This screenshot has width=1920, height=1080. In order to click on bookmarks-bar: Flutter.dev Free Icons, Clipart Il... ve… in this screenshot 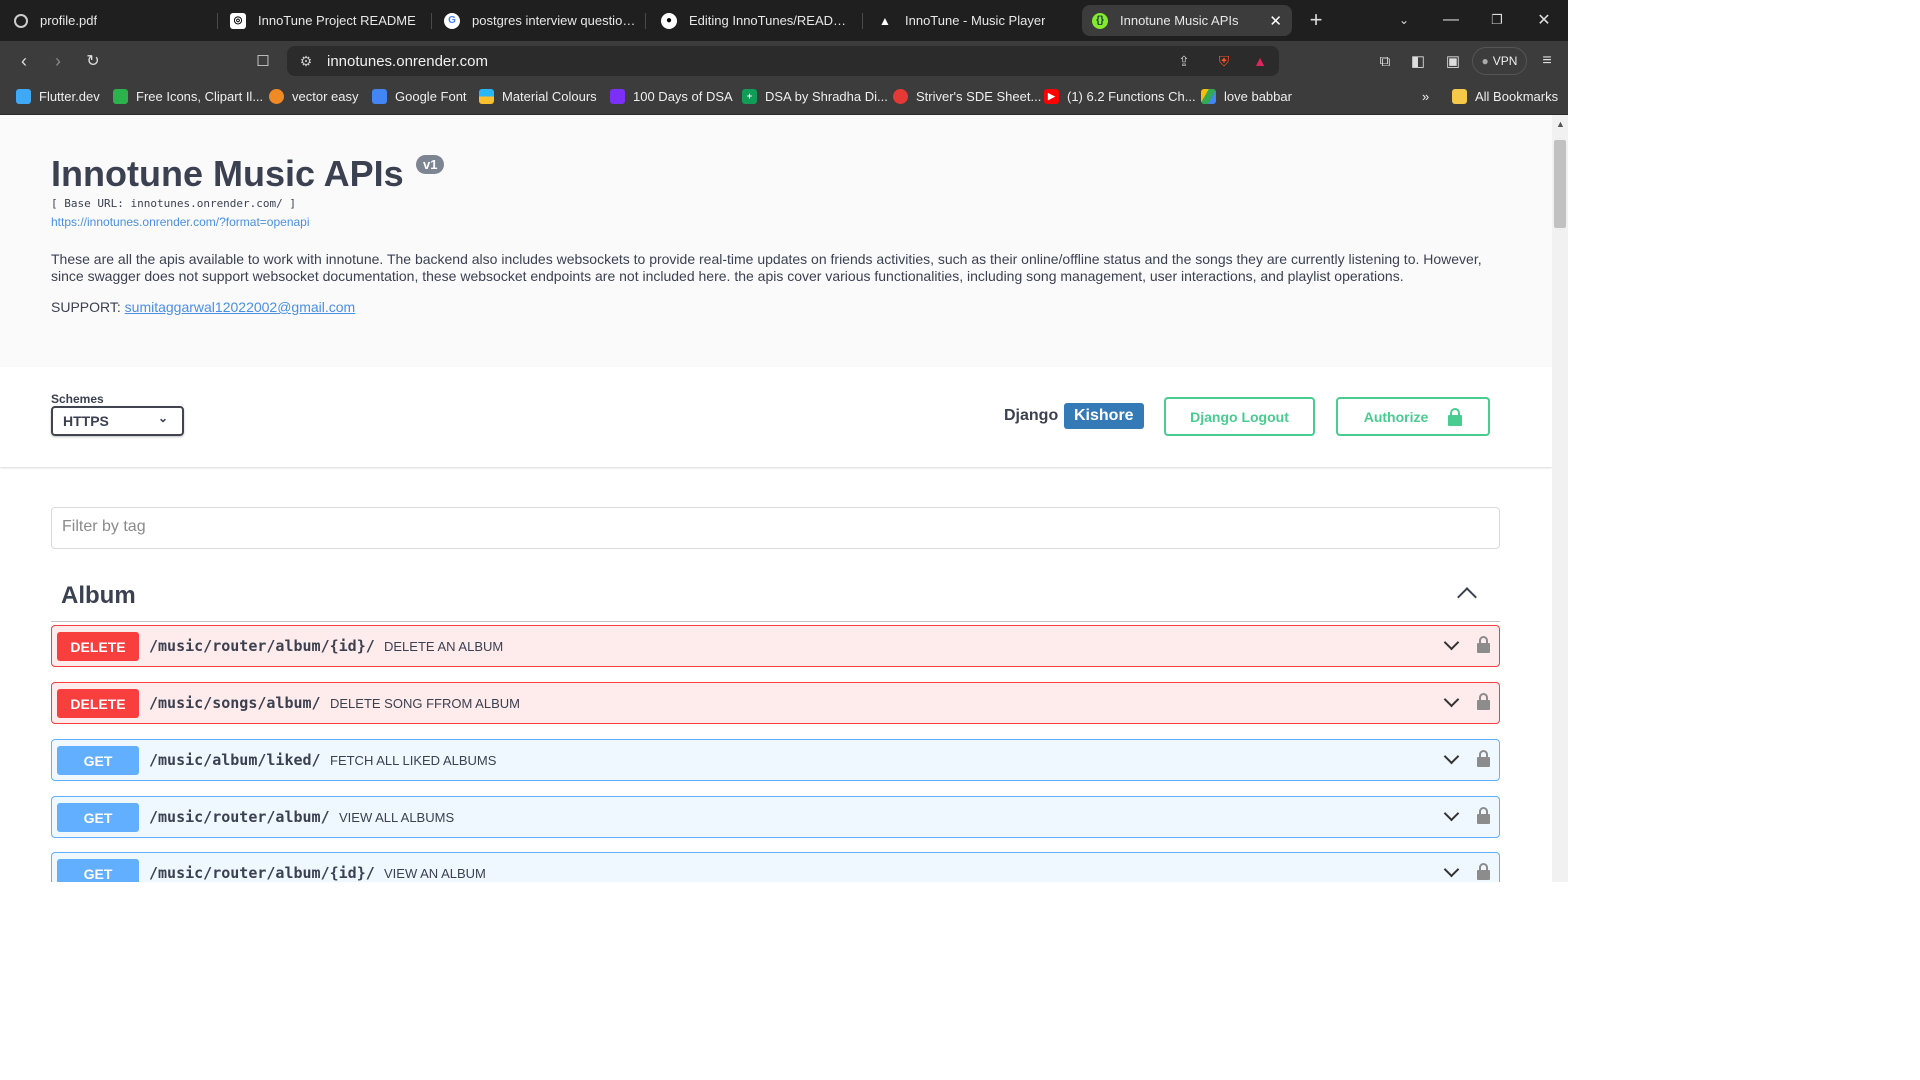, I will do `click(784, 98)`.